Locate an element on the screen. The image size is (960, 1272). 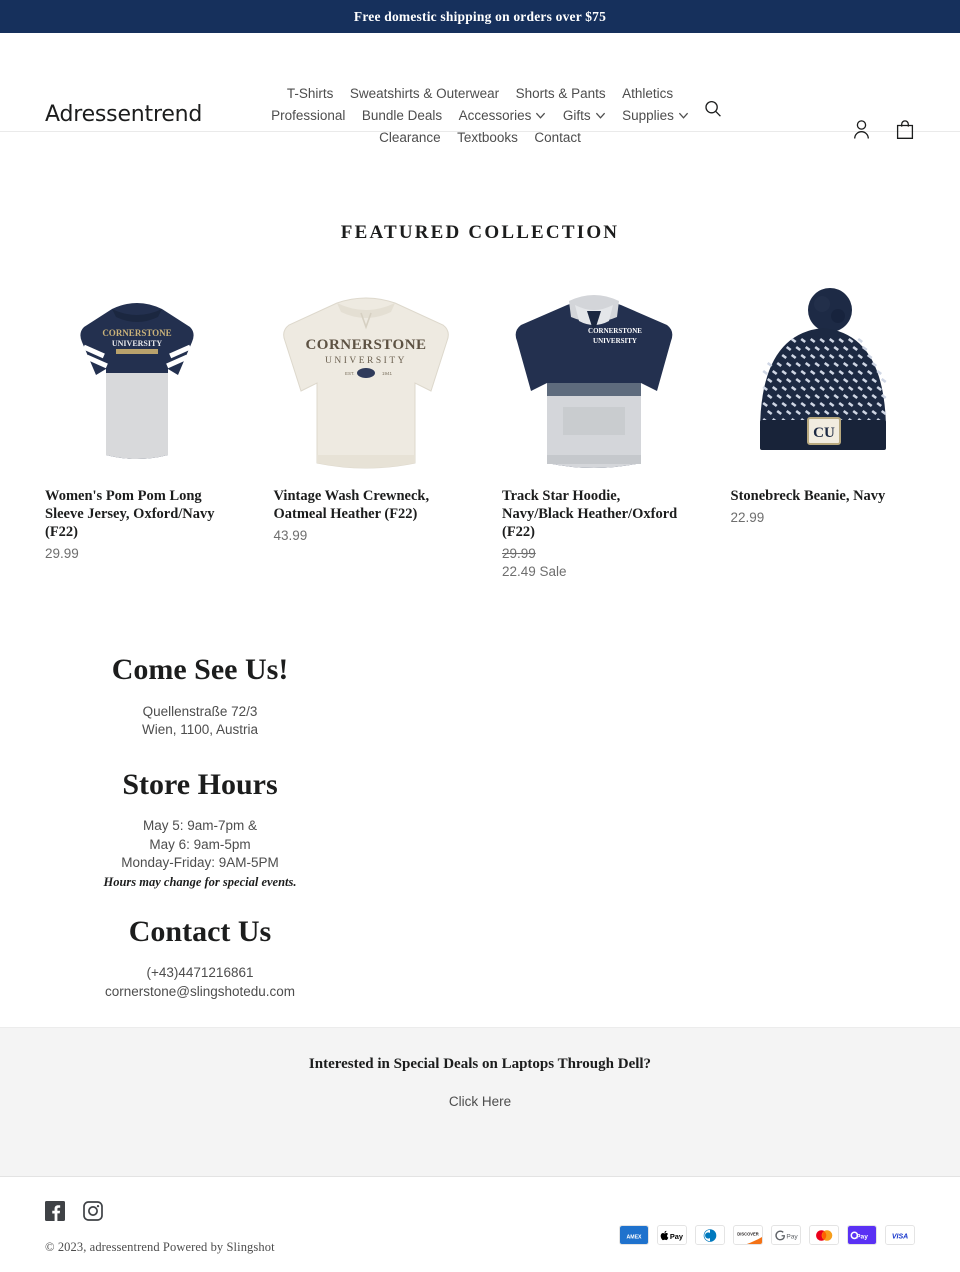
store-address-line-1: Quellenstraße 72/3 is located at coordinates (200, 711).